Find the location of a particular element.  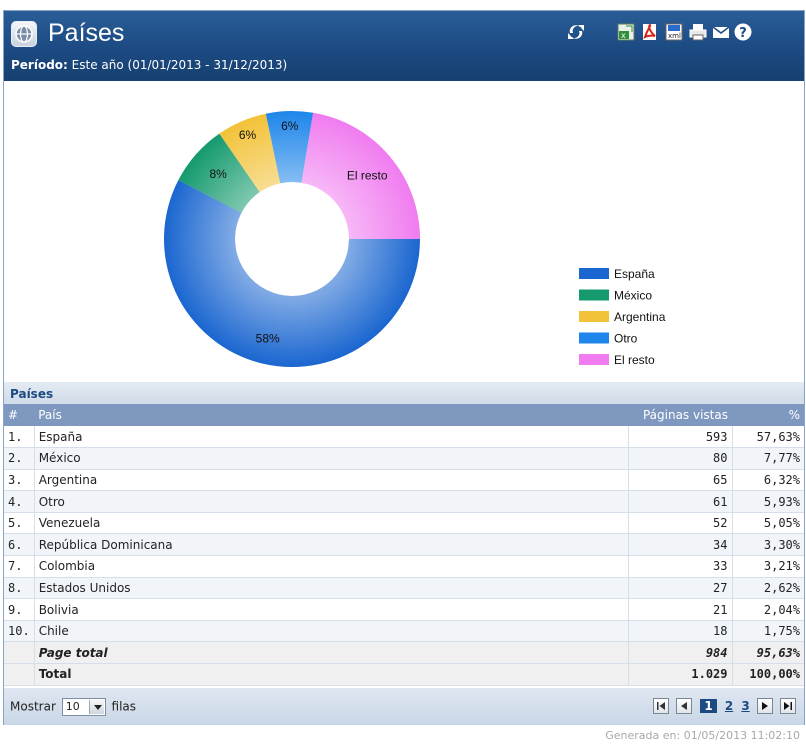

cell-num: 9. is located at coordinates (19, 609).